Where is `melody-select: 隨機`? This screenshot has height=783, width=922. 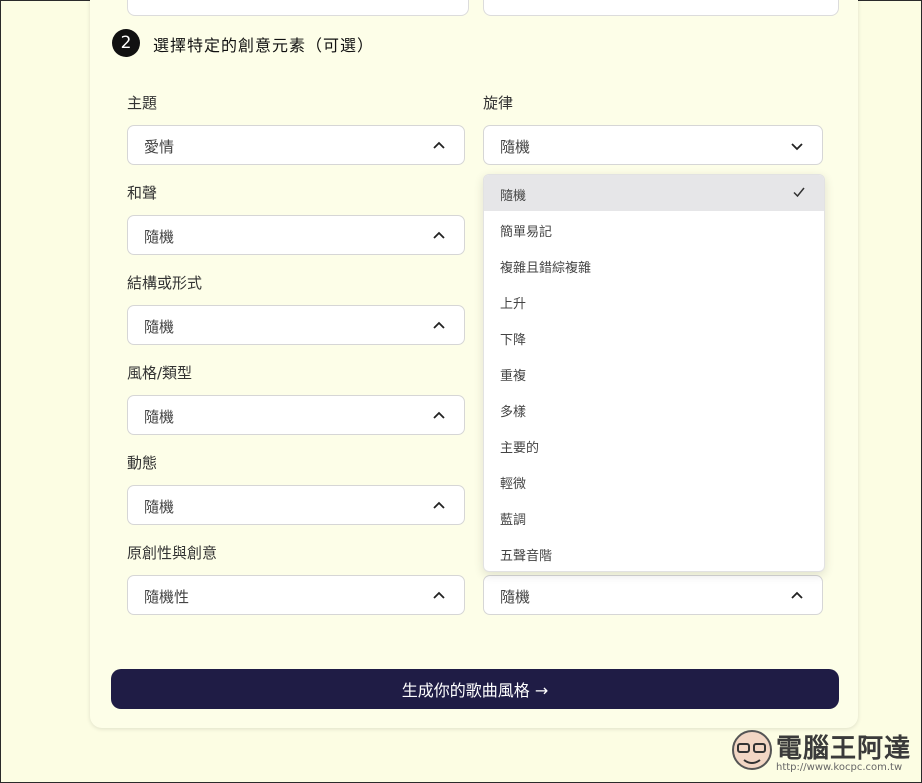 melody-select: 隨機 is located at coordinates (653, 145).